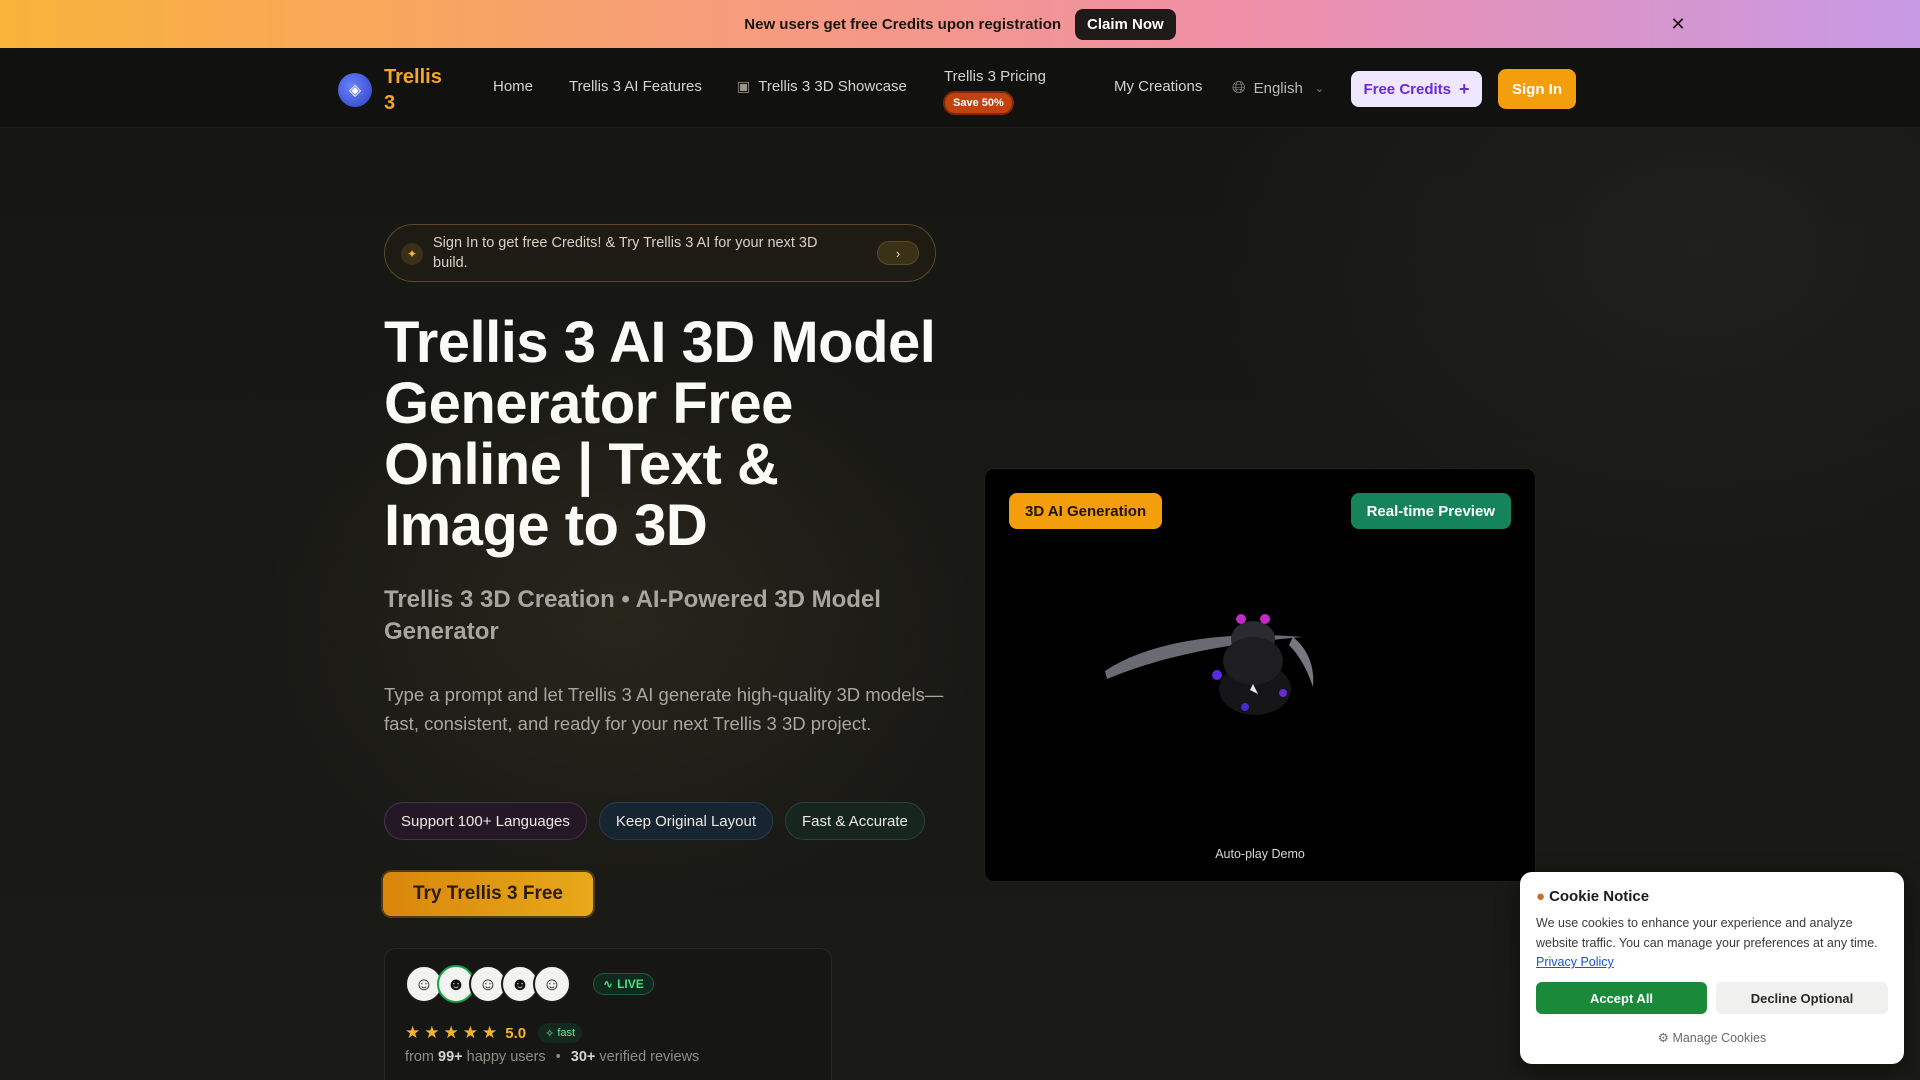 The width and height of the screenshot is (1920, 1080). I want to click on free-credits-label: Free Credits, so click(1407, 89).